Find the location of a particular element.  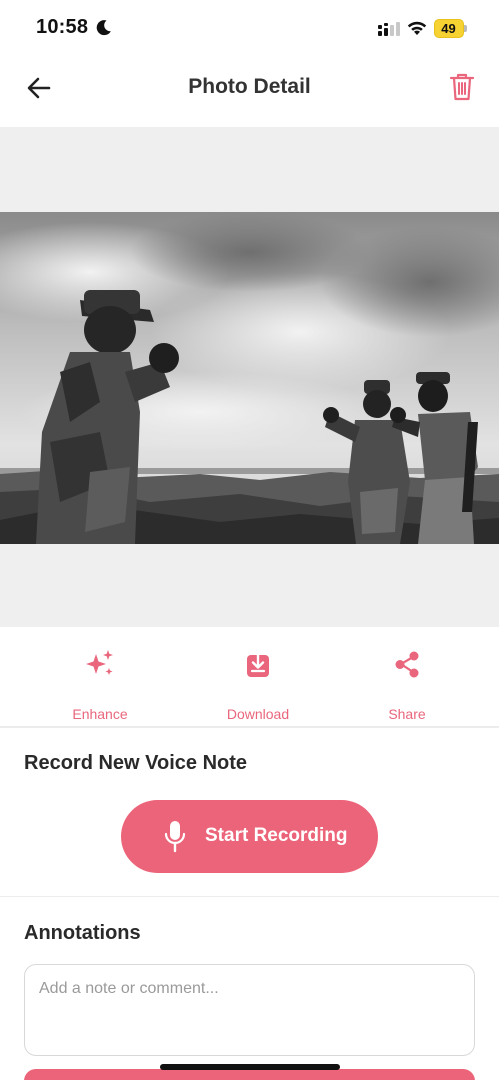

download-label: Download is located at coordinates (258, 714).